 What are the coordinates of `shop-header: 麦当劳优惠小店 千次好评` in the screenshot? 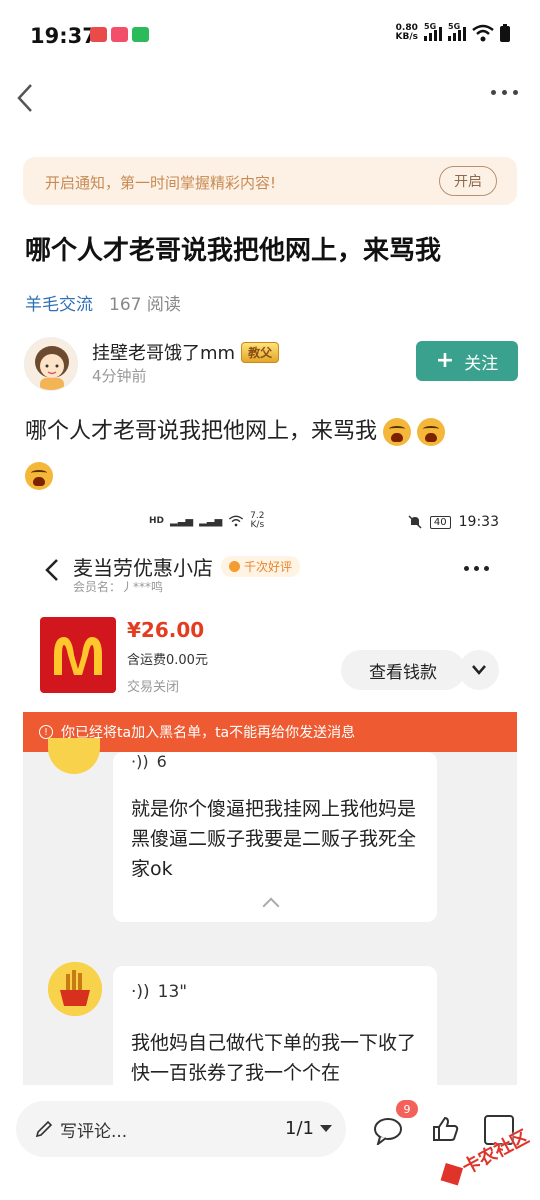 It's located at (187, 566).